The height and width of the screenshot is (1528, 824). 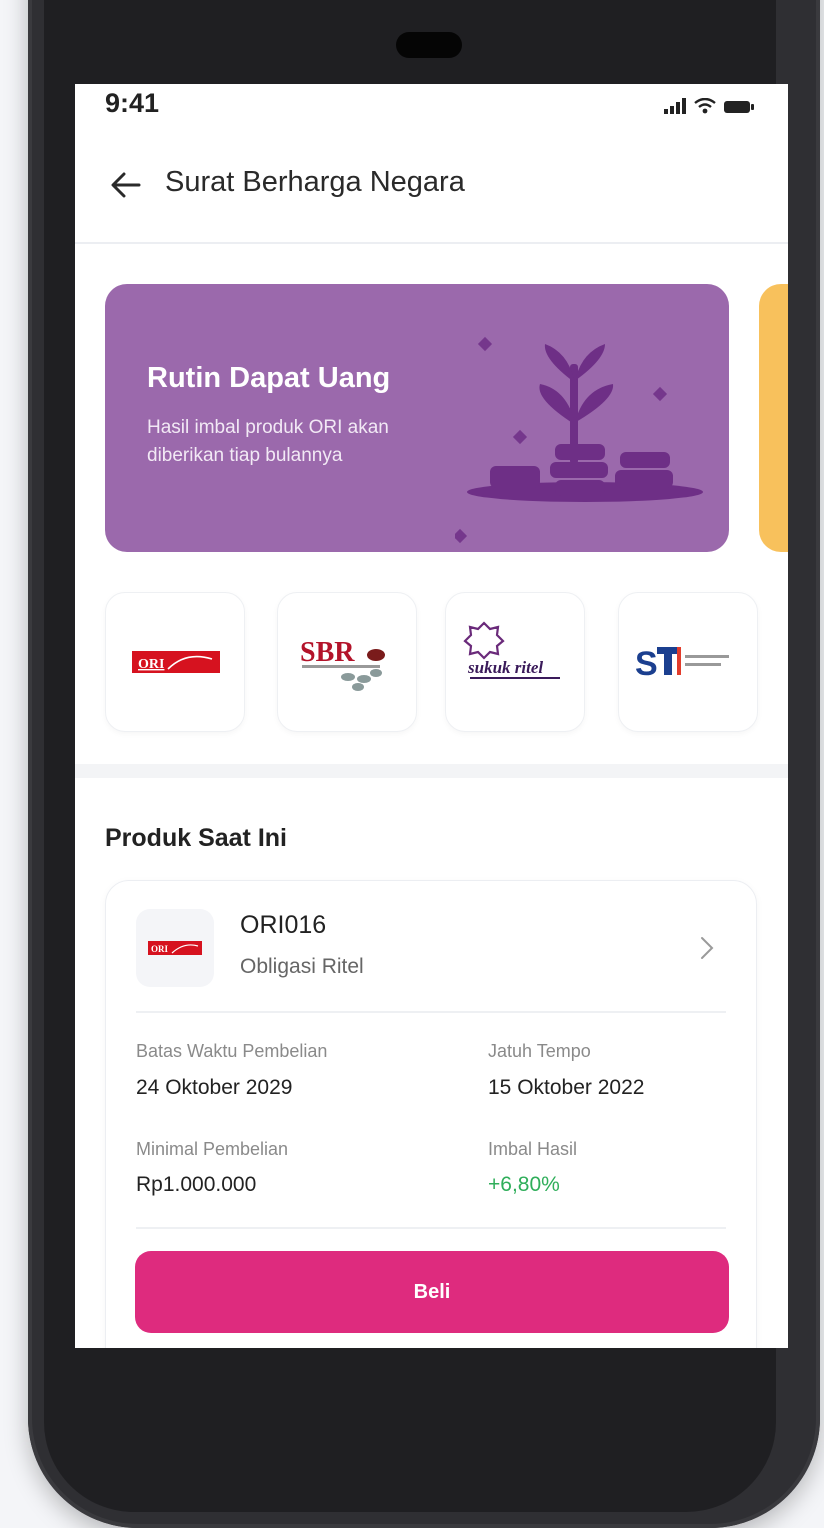 I want to click on svg-text: sukuk ritel, so click(x=505, y=667).